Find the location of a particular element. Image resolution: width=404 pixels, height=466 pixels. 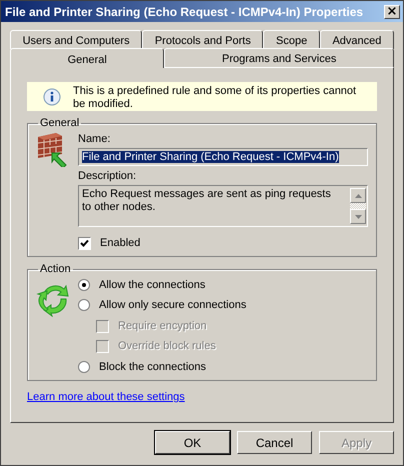

dialog-button: Cancel is located at coordinates (274, 442).